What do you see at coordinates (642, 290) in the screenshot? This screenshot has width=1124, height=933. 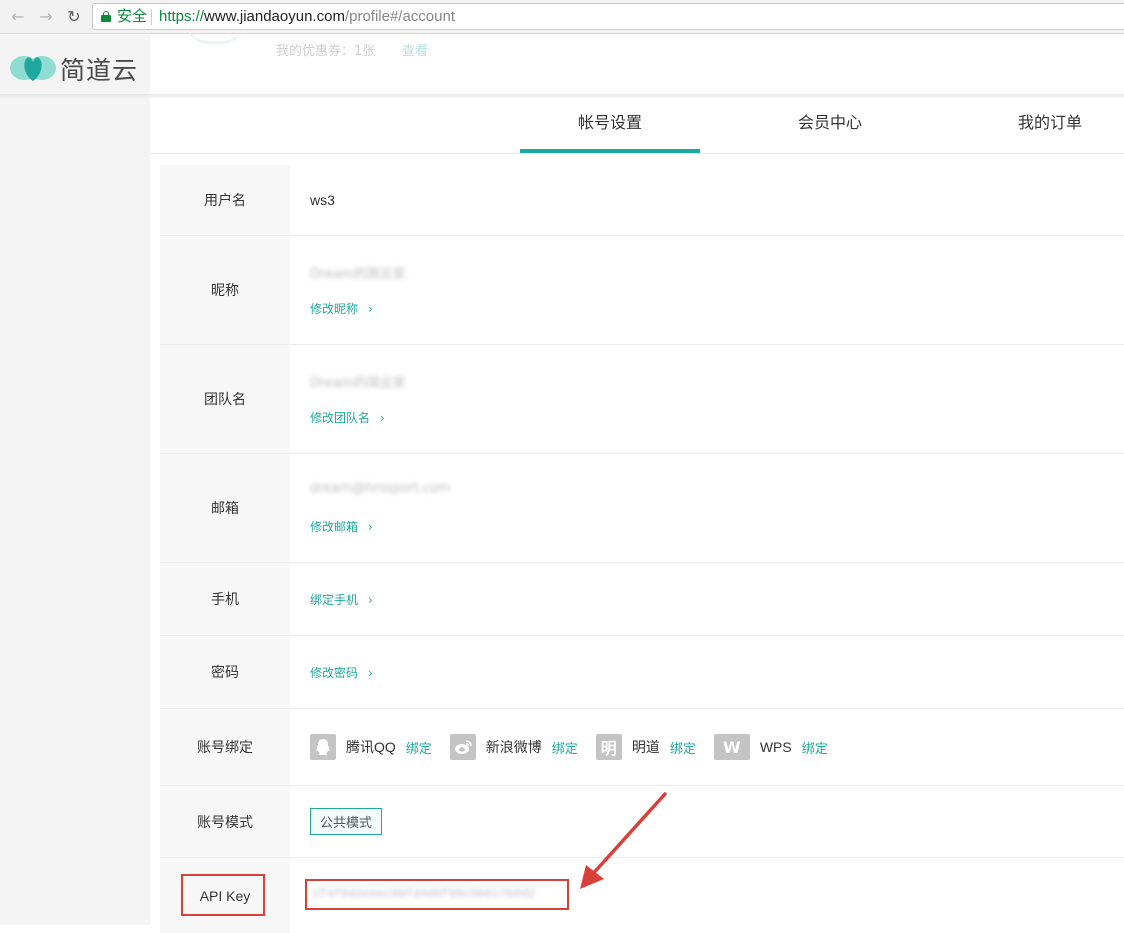 I see `nickname-row: 昵称 Dream的简云家 修改昵称 ›` at bounding box center [642, 290].